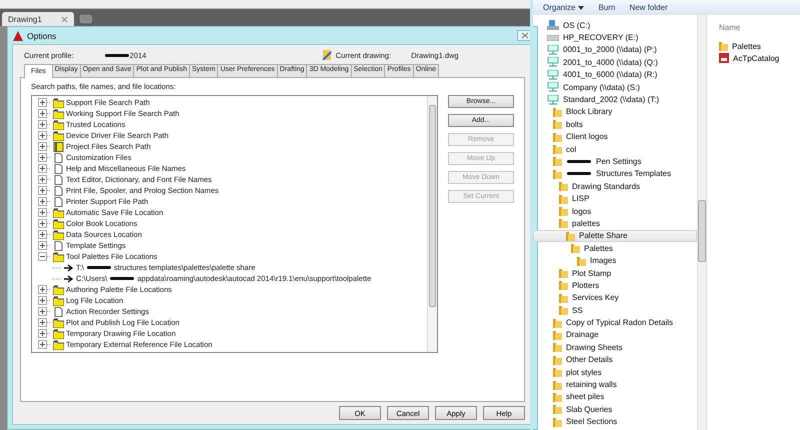  What do you see at coordinates (581, 199) in the screenshot?
I see `tree-item: LISP` at bounding box center [581, 199].